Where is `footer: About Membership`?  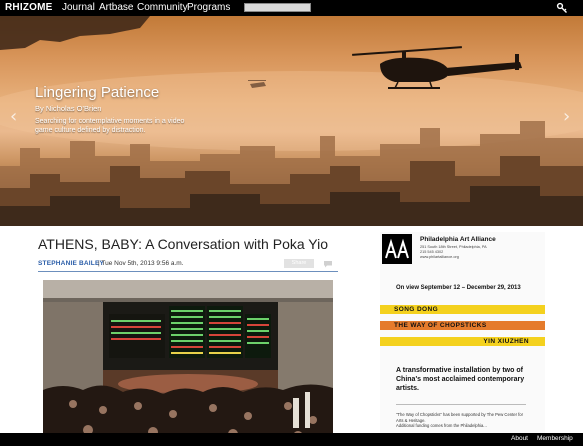 footer: About Membership is located at coordinates (291, 439).